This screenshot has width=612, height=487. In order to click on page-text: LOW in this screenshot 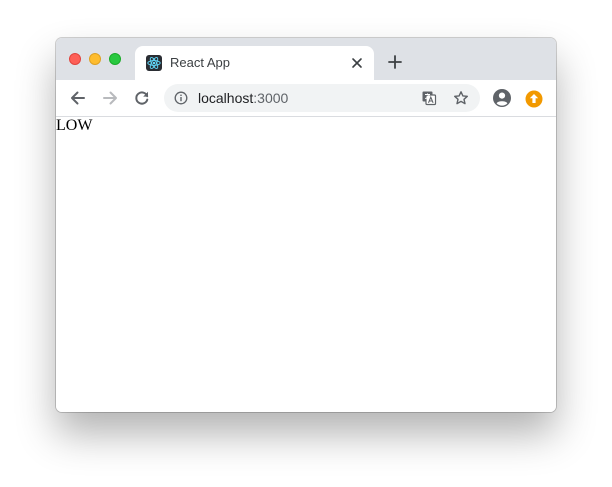, I will do `click(74, 125)`.